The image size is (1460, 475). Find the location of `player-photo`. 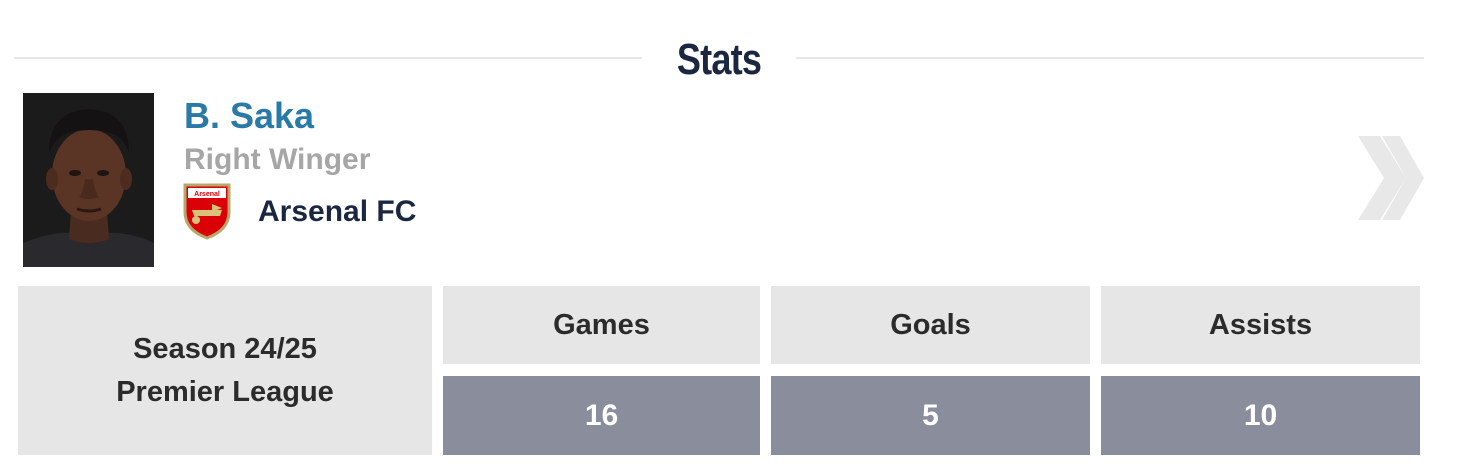

player-photo is located at coordinates (88, 180).